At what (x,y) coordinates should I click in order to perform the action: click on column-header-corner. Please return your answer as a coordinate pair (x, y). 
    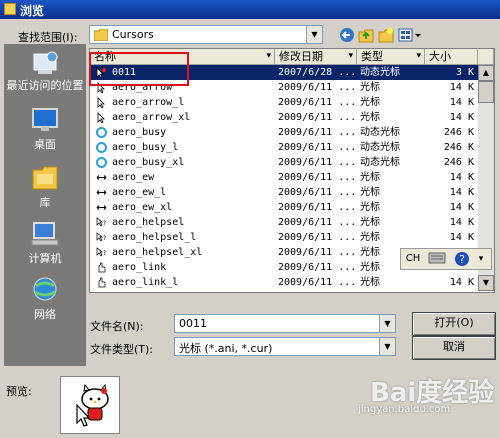
    Looking at the image, I should click on (486, 57).